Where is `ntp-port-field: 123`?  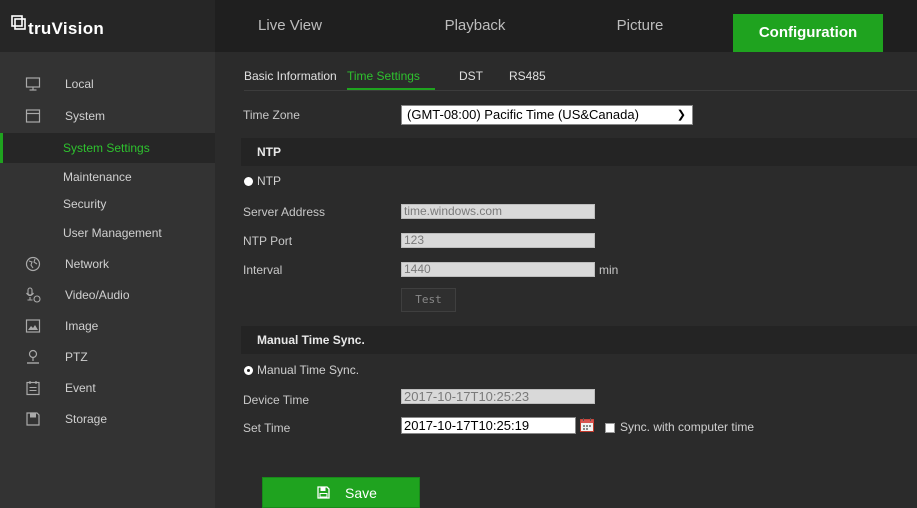
ntp-port-field: 123 is located at coordinates (498, 240).